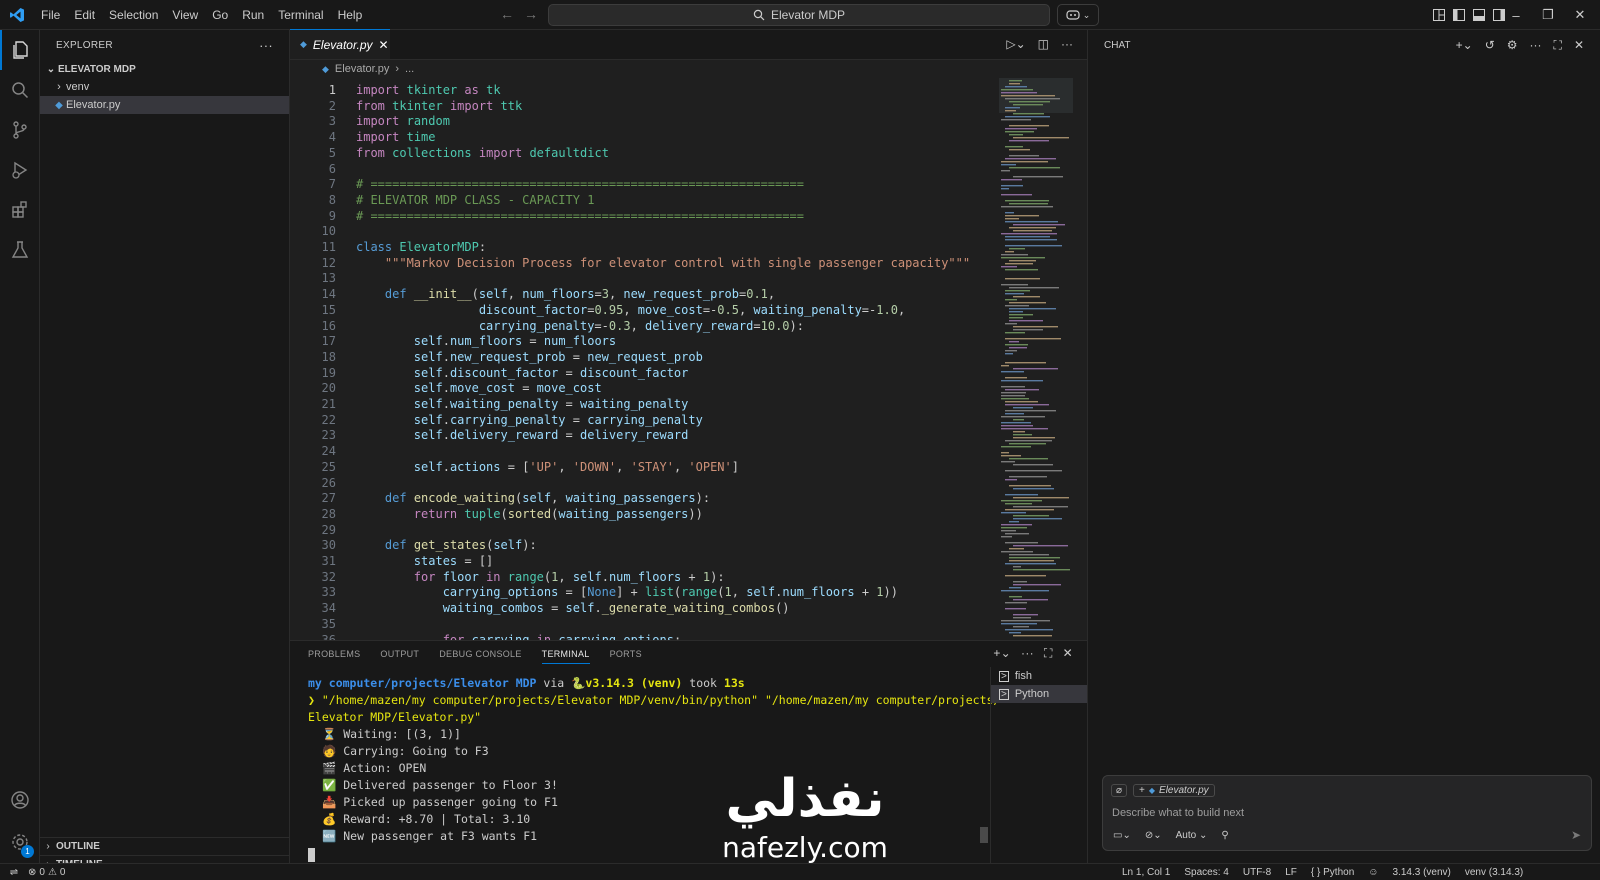  I want to click on search-icon, so click(20, 90).